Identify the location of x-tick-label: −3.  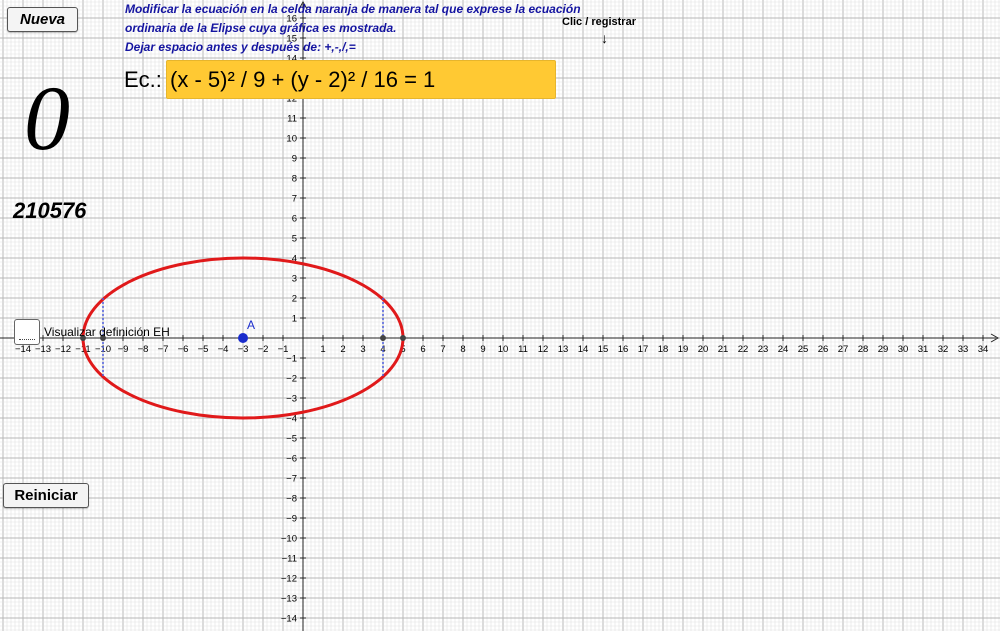
(243, 349).